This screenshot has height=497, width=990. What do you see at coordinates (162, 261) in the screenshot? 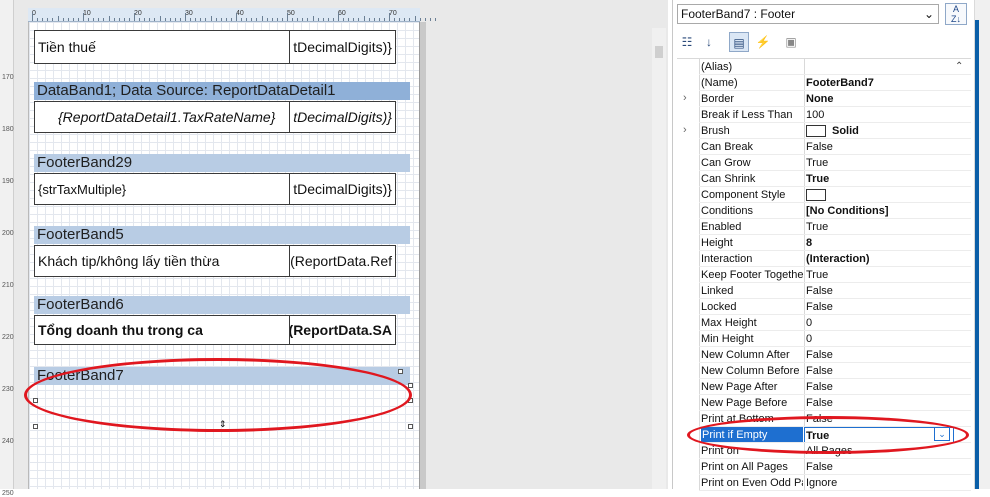
I see `text-component: Khách tip/không lấy tiền thừa` at bounding box center [162, 261].